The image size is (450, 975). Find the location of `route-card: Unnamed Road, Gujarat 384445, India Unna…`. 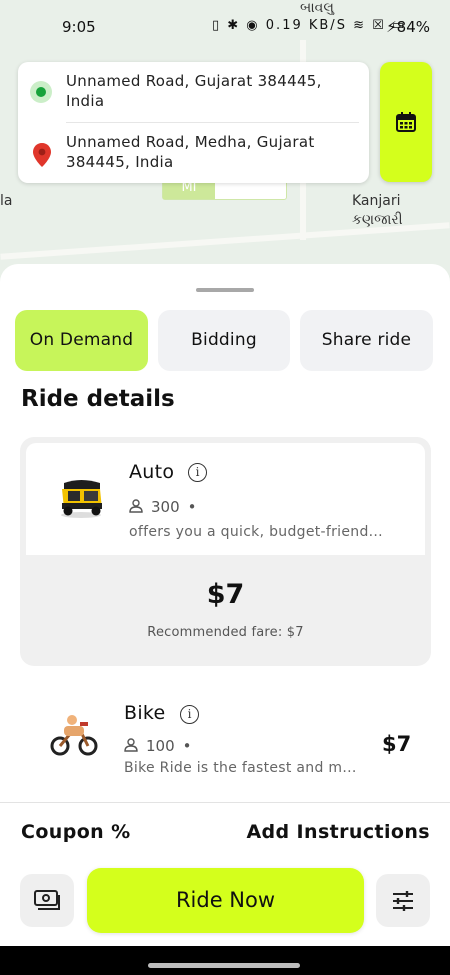

route-card: Unnamed Road, Gujarat 384445, India Unna… is located at coordinates (193, 122).